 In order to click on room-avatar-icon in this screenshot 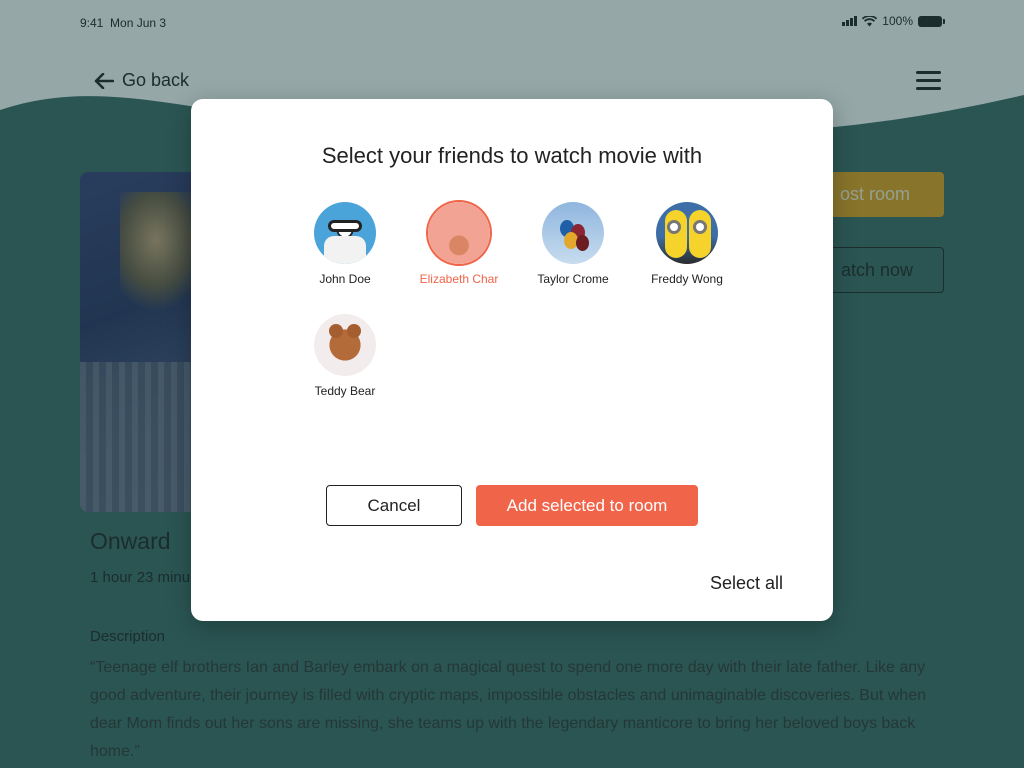, I will do `click(459, 233)`.